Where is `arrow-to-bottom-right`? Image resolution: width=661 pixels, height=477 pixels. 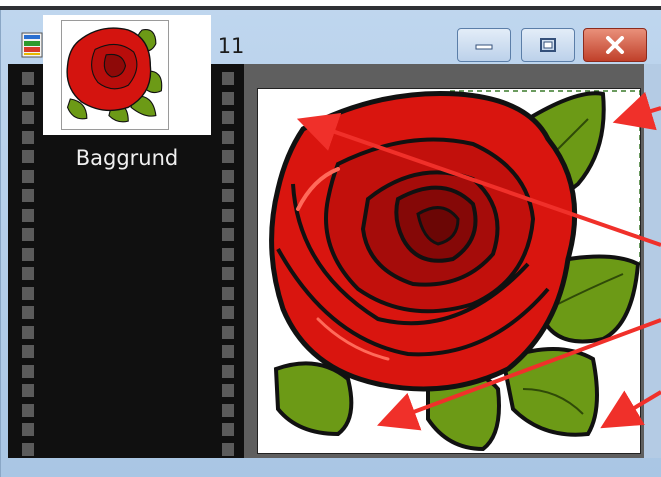
arrow-to-bottom-right is located at coordinates (630, 409).